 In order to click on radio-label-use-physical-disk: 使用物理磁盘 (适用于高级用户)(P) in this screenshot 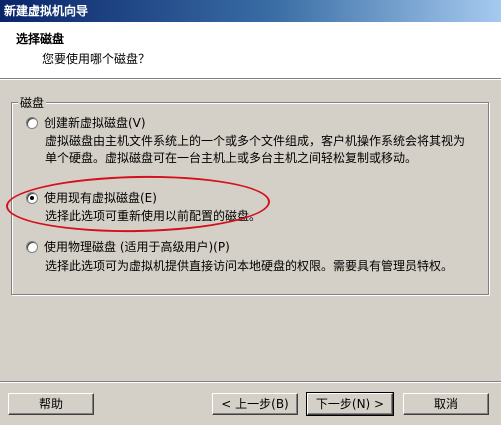, I will do `click(137, 247)`.